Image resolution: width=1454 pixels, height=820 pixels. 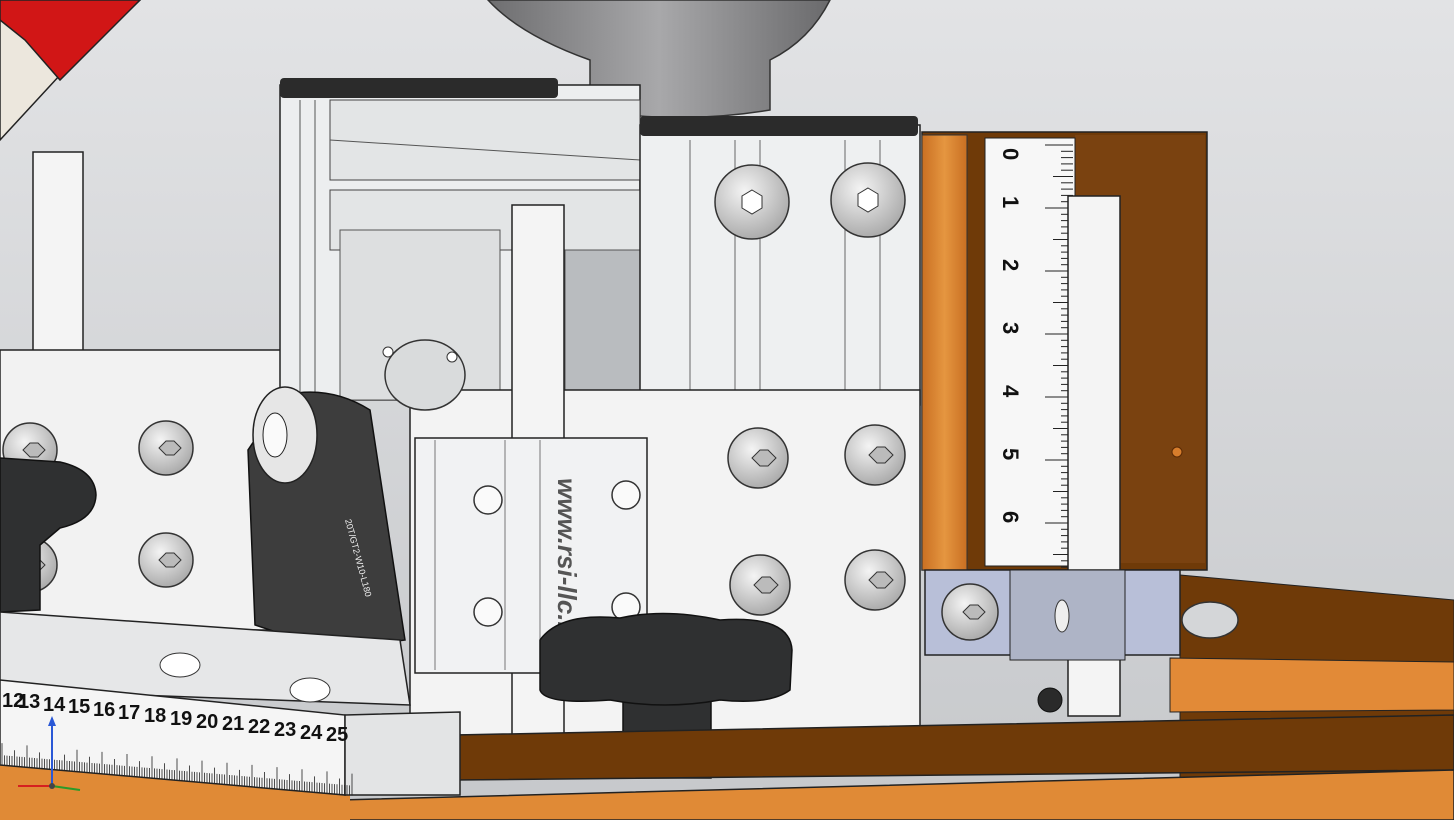 I want to click on scale-number-6: 6, so click(x=1010, y=517).